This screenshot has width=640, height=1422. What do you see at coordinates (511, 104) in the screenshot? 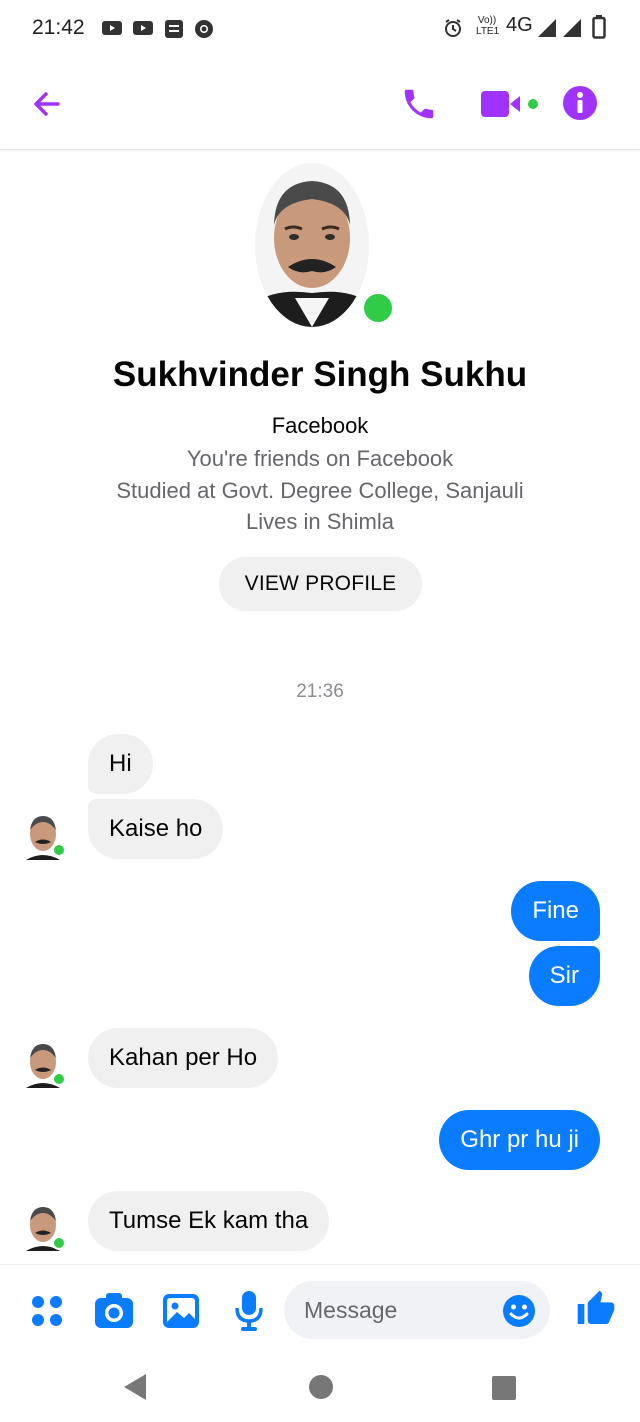
I see `video-camera-icon` at bounding box center [511, 104].